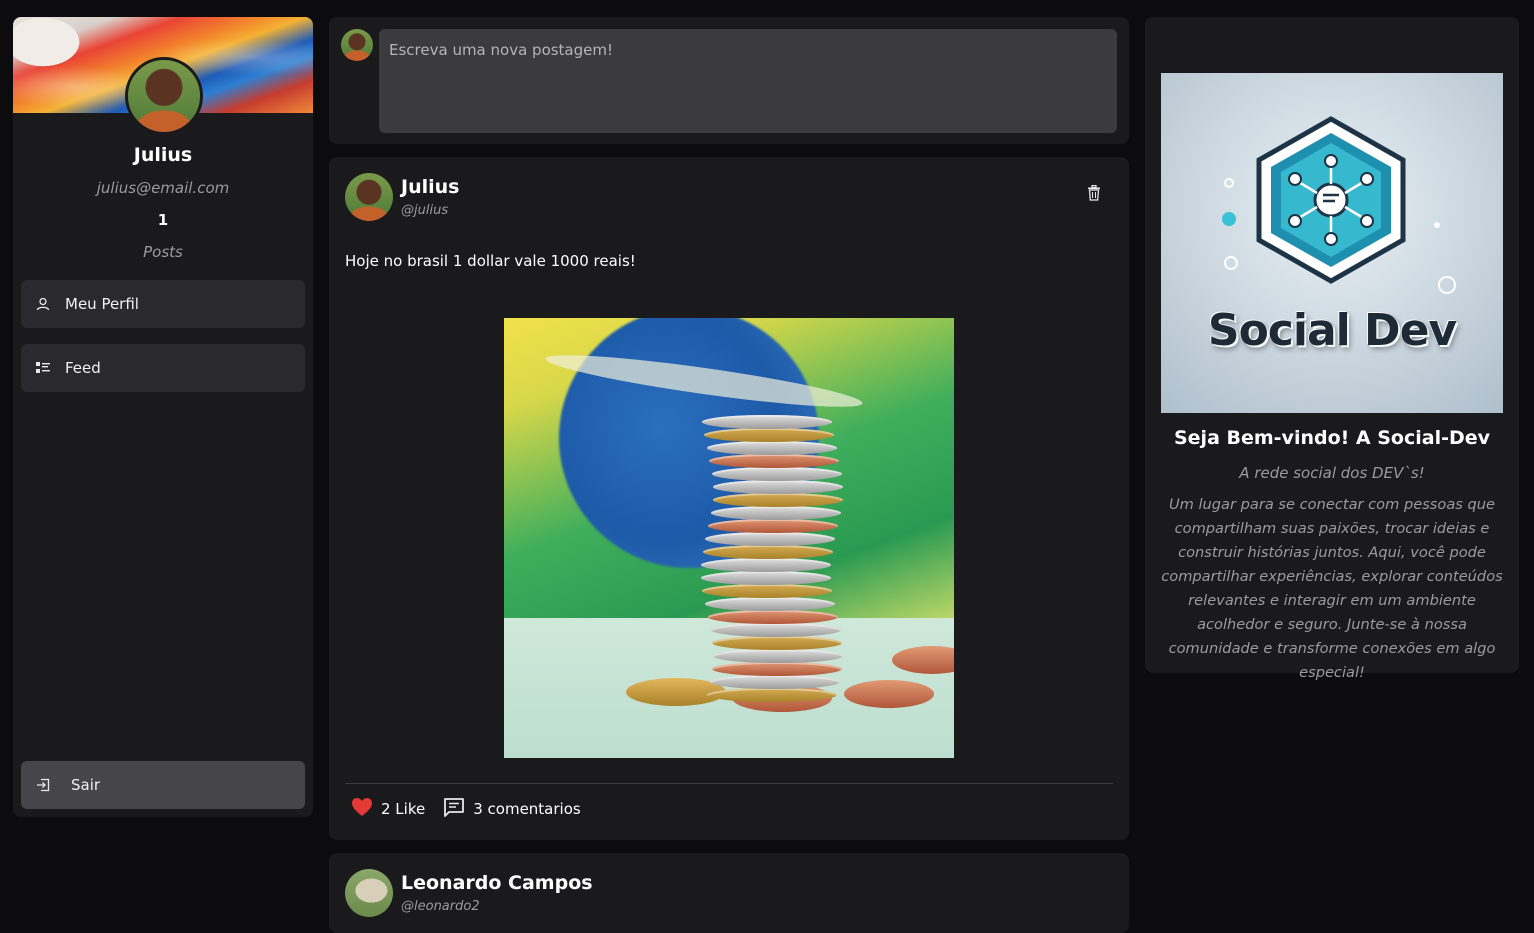 This screenshot has width=1534, height=933. What do you see at coordinates (163, 368) in the screenshot?
I see `feed-button: Feed` at bounding box center [163, 368].